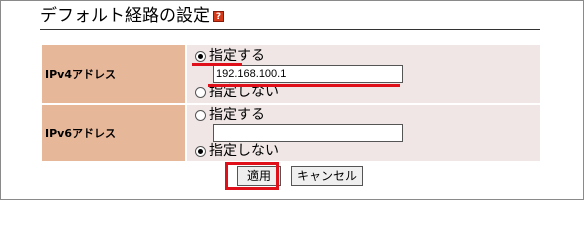 This screenshot has height=240, width=584. What do you see at coordinates (327, 176) in the screenshot?
I see `cancel-button: キャンセル` at bounding box center [327, 176].